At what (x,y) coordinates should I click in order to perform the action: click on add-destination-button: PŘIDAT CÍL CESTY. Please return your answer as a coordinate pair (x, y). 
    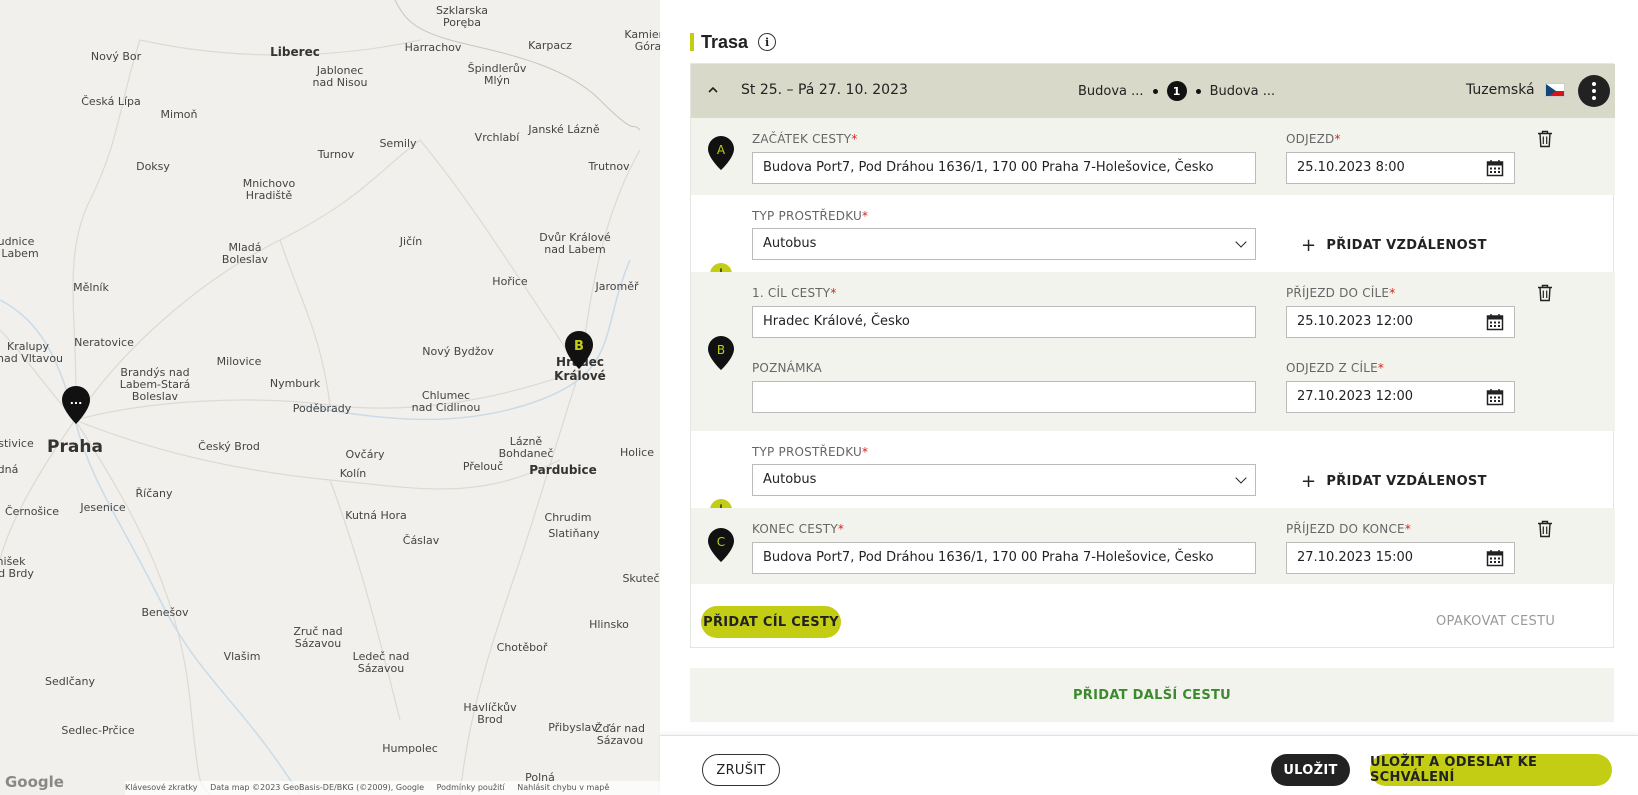
    Looking at the image, I should click on (771, 622).